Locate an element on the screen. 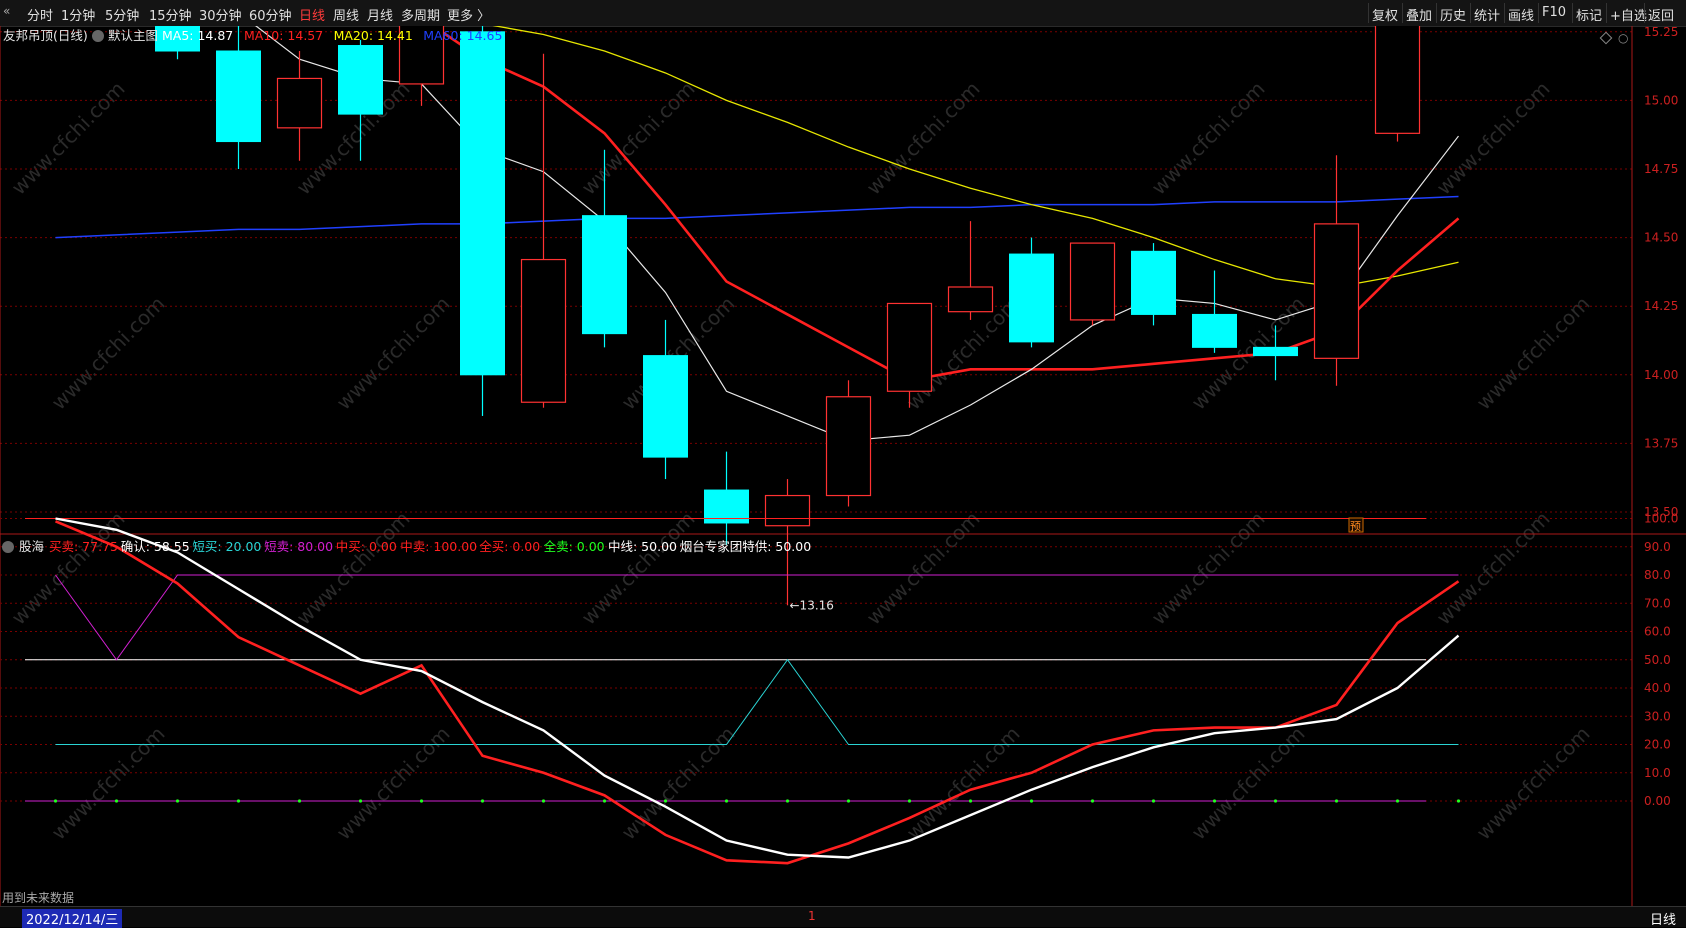 This screenshot has width=1686, height=928. indicator-readout-3: 短卖: 80.00 is located at coordinates (298, 546).